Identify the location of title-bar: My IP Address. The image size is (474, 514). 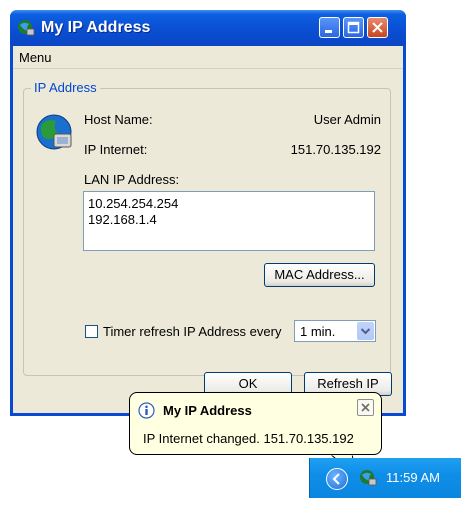
(208, 28).